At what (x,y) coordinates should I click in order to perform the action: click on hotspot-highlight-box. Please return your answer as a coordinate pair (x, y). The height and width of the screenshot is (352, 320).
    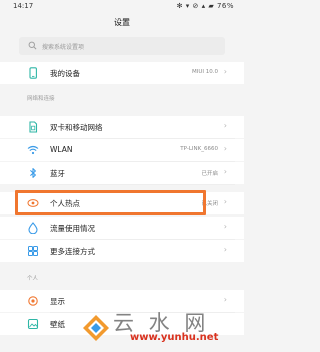
    Looking at the image, I should click on (110, 202).